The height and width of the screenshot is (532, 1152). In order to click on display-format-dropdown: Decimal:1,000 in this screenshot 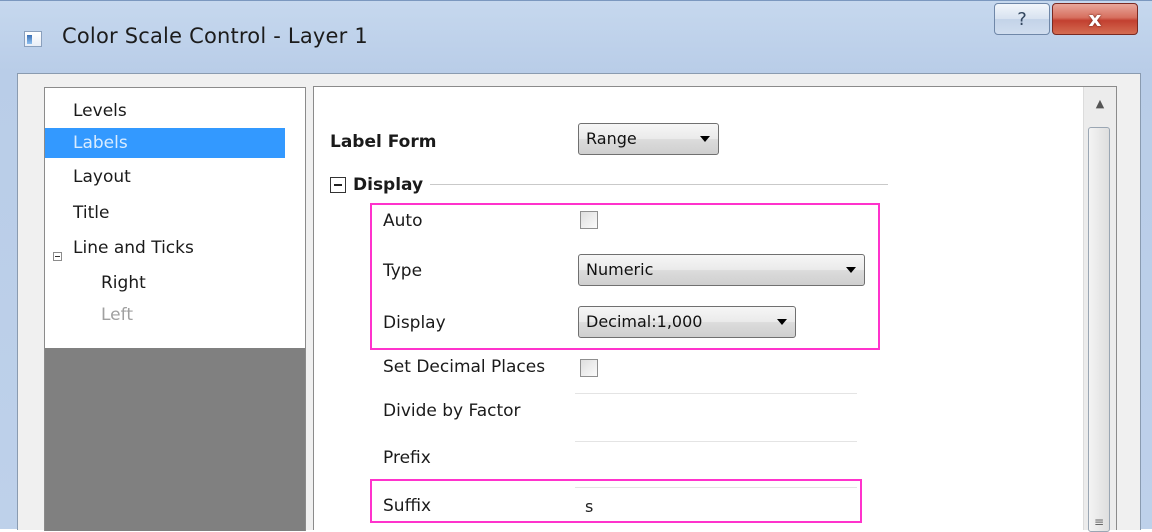, I will do `click(687, 322)`.